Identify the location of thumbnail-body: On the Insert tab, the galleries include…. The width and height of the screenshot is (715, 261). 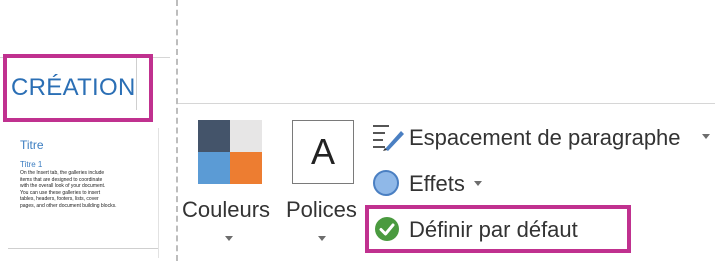
(84, 189).